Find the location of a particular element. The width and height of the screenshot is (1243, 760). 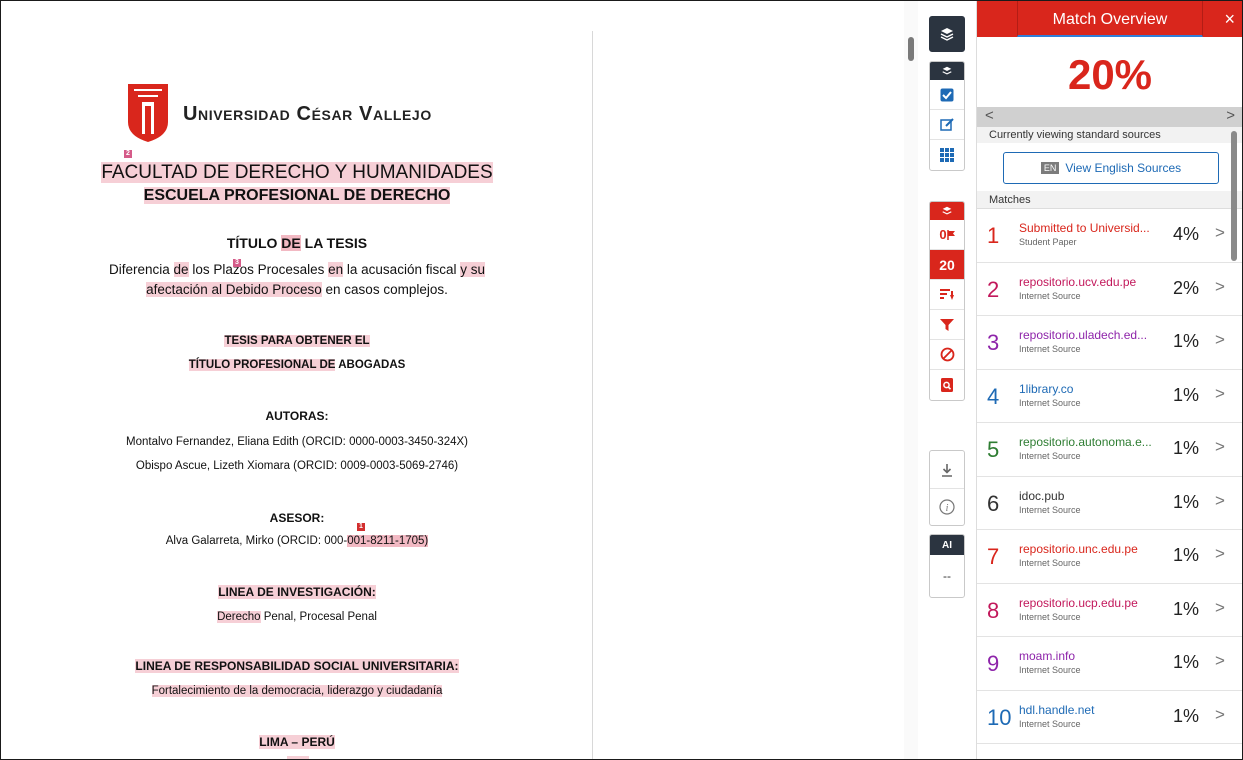

filter-button is located at coordinates (947, 325).